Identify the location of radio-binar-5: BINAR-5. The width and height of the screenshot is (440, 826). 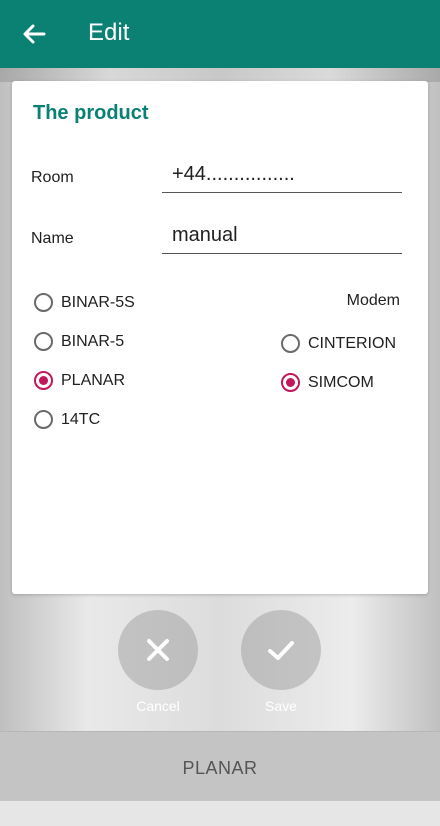
(79, 341).